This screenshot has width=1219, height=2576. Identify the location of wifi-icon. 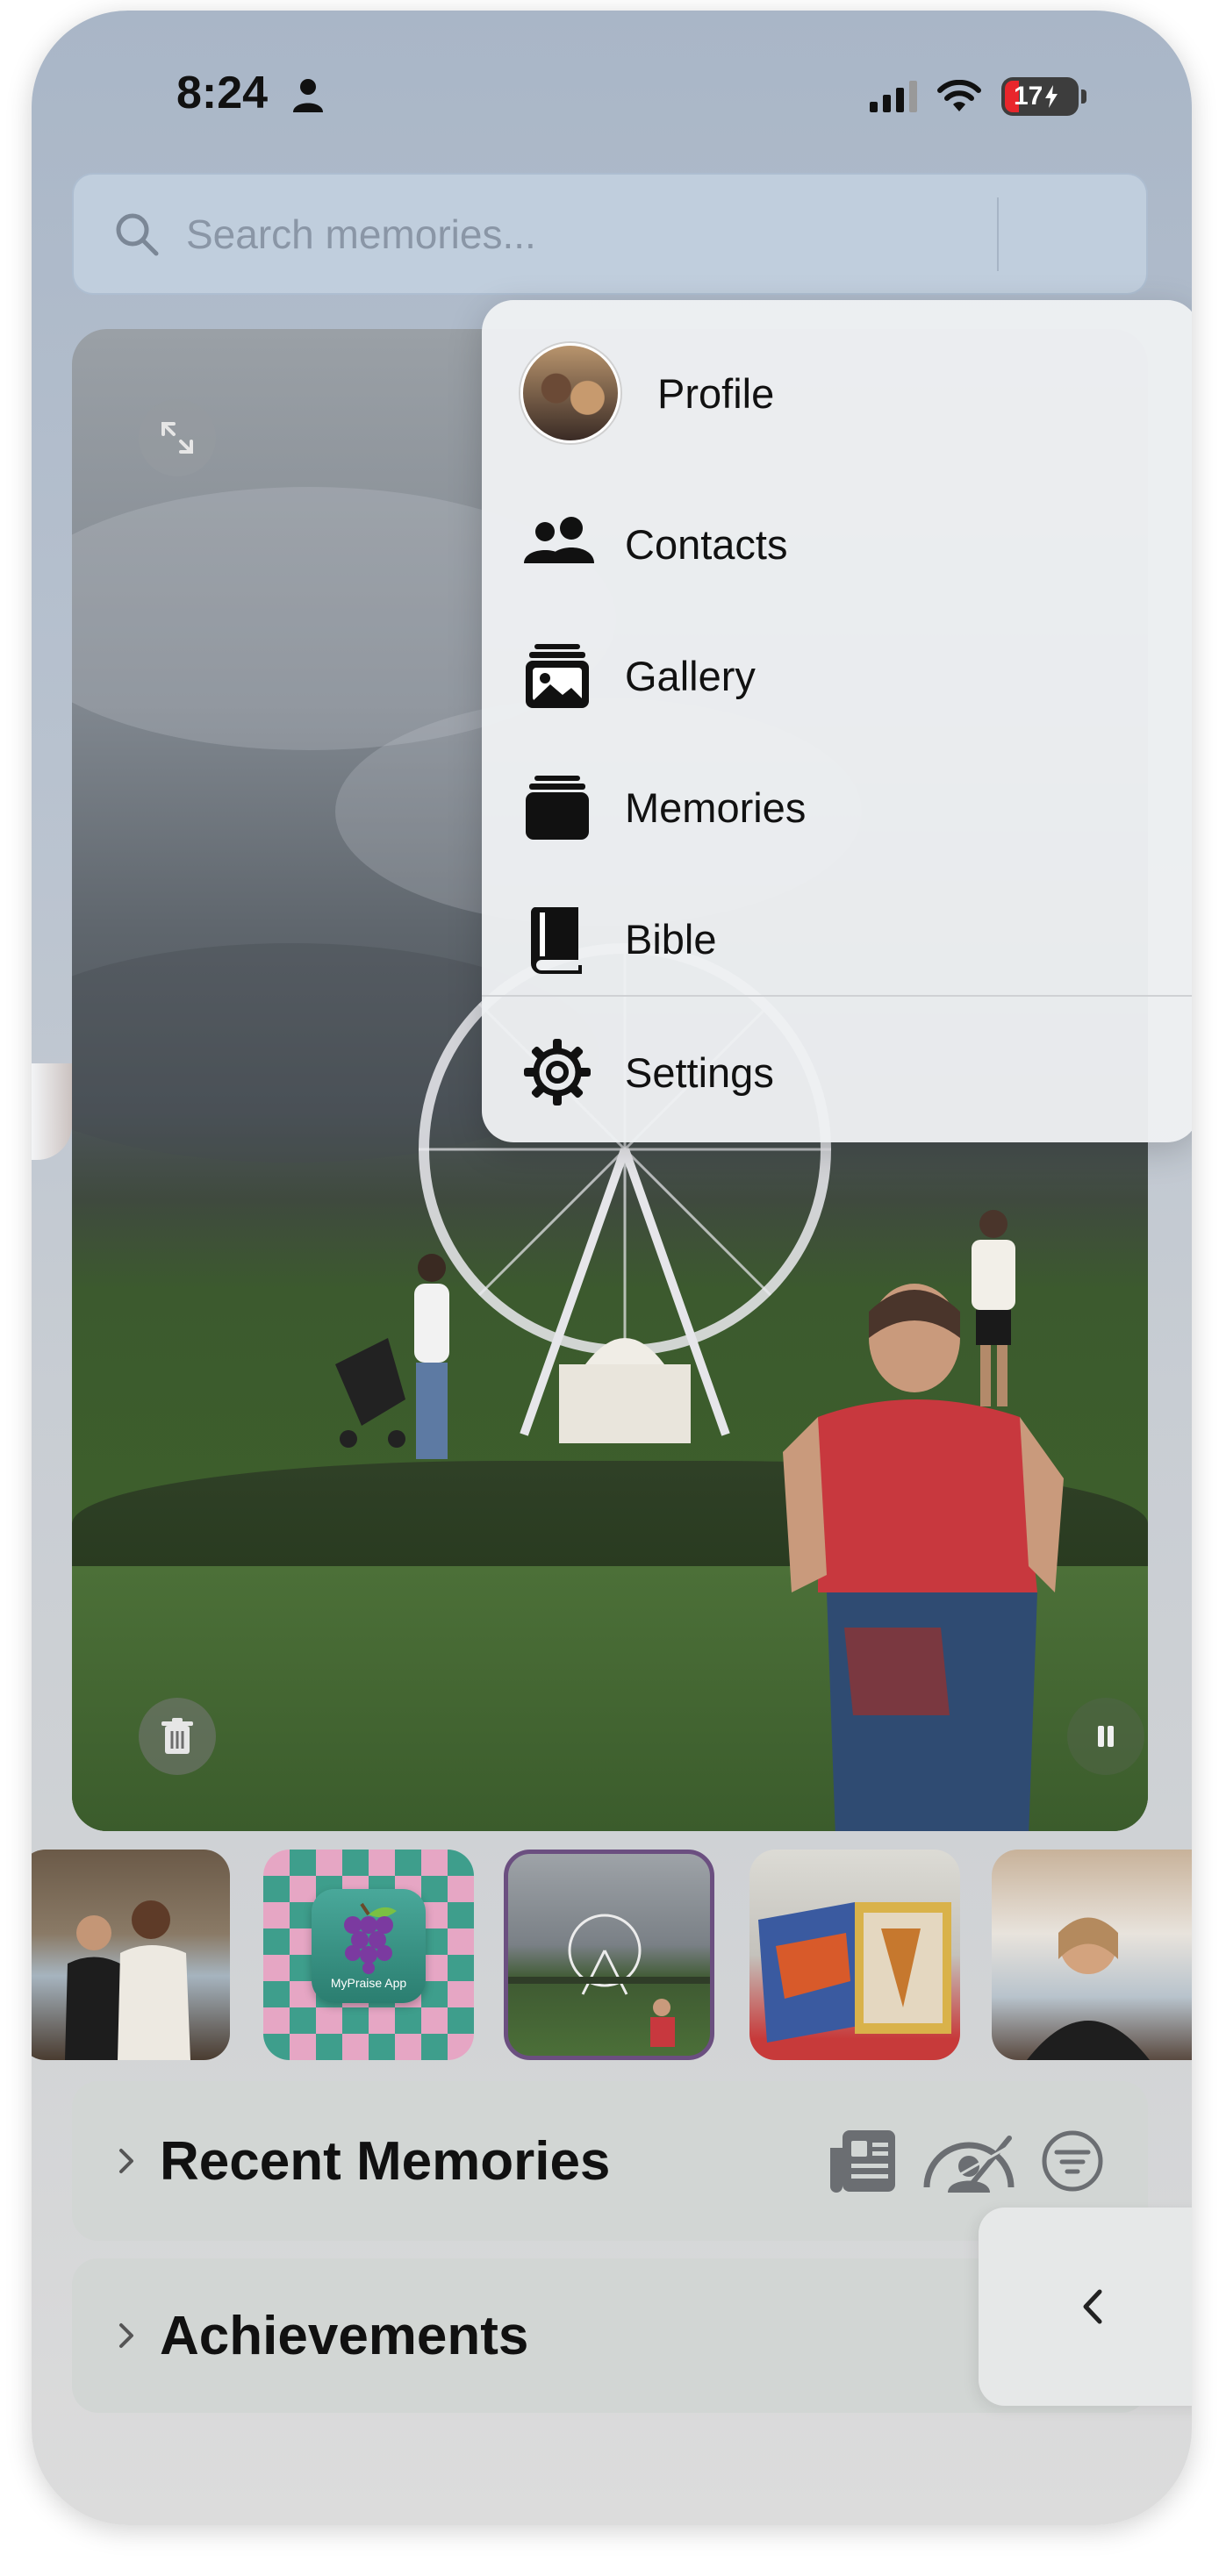
(959, 95).